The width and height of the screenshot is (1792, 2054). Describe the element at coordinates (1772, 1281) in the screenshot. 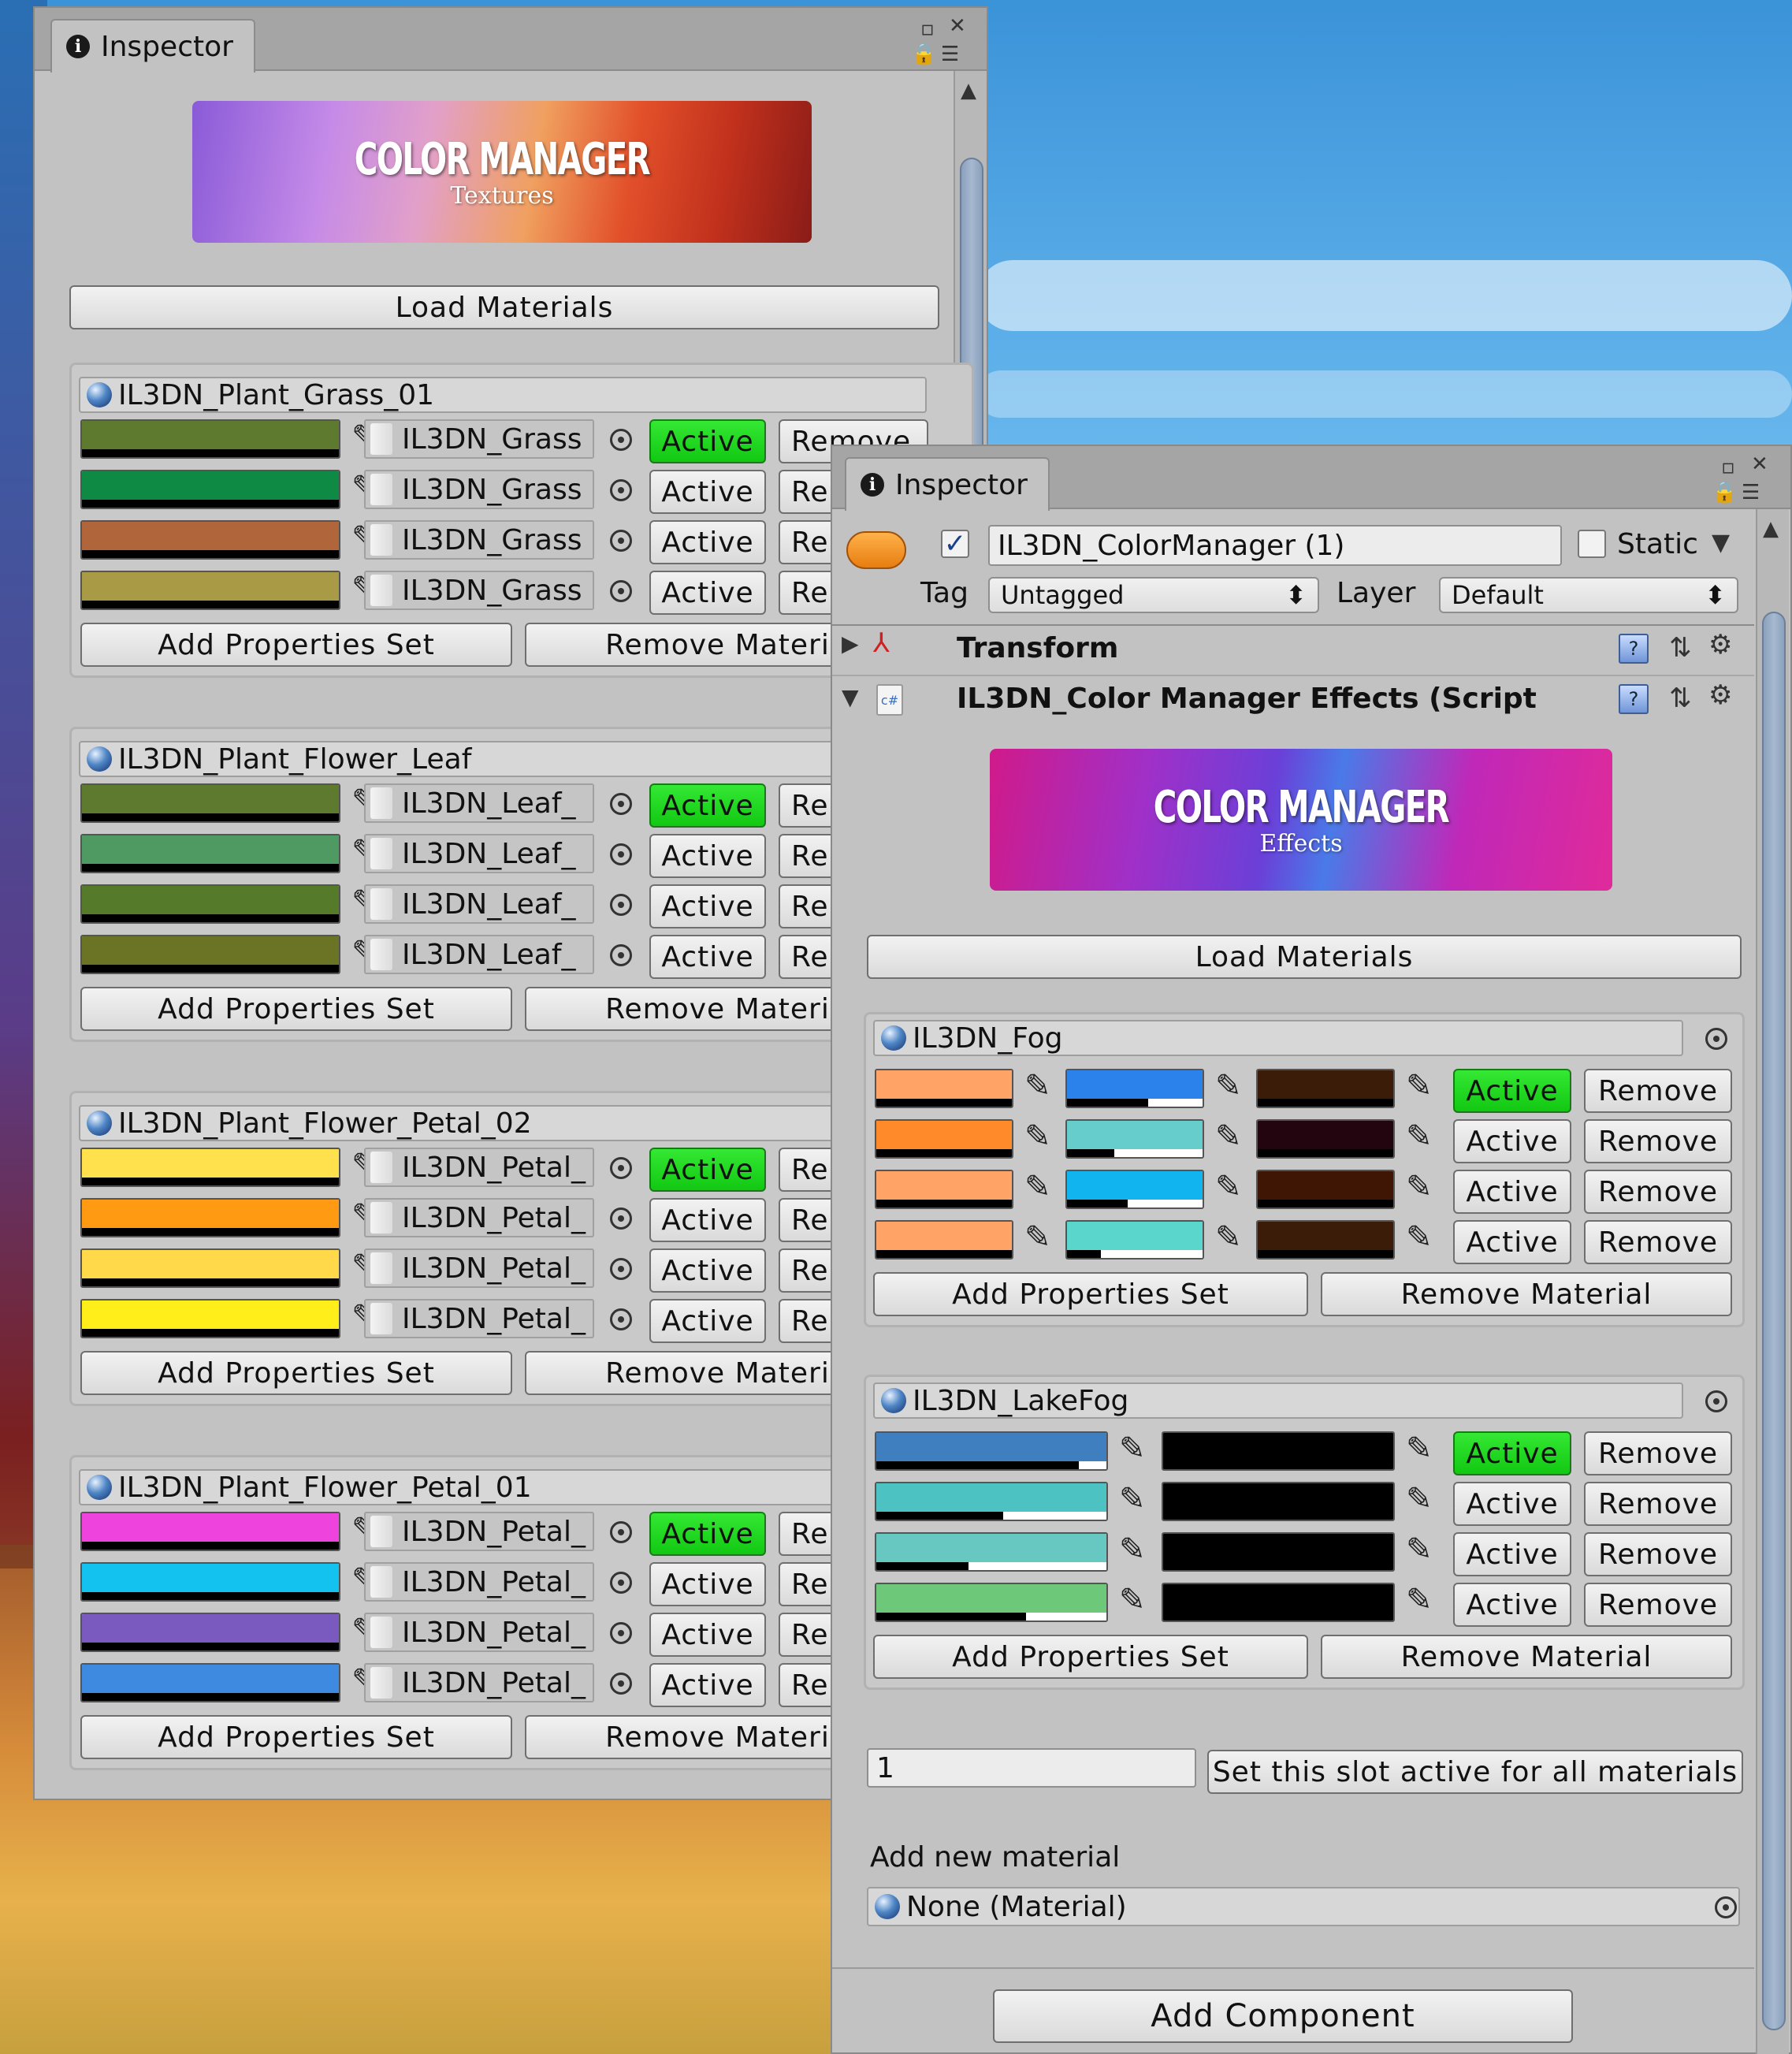

I see `scrollbar: ▲` at that location.